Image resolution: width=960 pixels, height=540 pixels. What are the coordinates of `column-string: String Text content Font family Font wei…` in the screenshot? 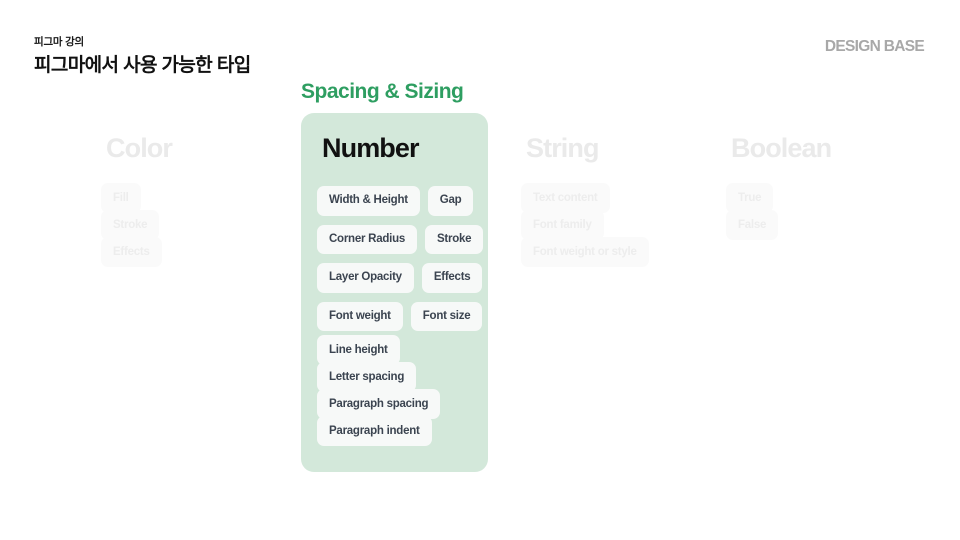 It's located at (621, 196).